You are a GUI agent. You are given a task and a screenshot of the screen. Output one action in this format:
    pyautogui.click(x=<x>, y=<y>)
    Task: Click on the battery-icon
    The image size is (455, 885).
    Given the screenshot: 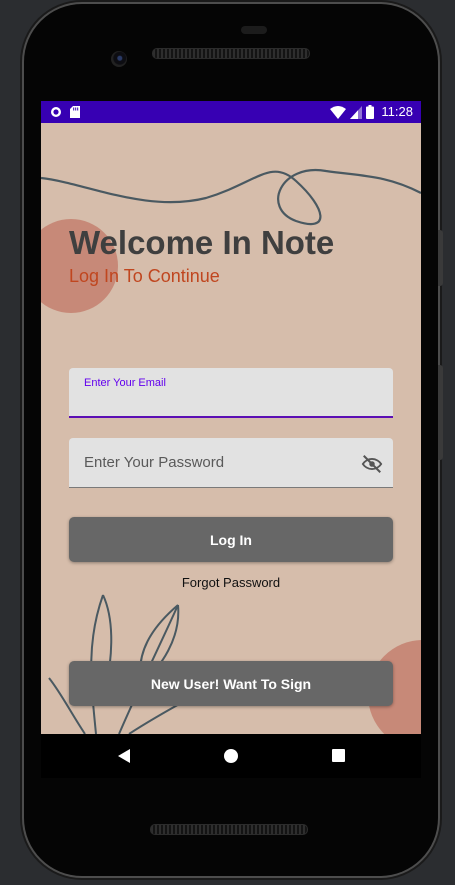 What is the action you would take?
    pyautogui.click(x=370, y=112)
    